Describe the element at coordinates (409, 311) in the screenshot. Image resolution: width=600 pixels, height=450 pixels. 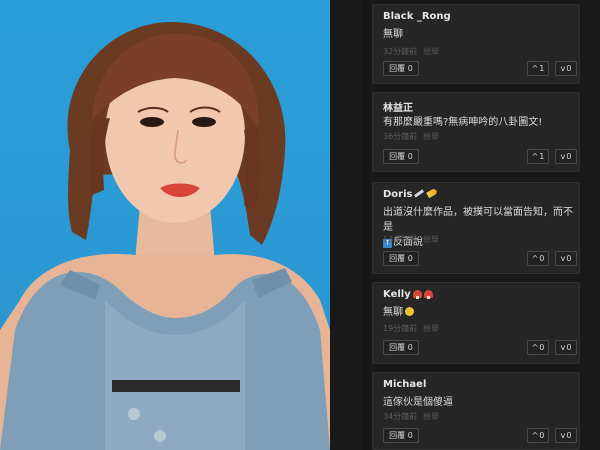
I see `smile-icon` at that location.